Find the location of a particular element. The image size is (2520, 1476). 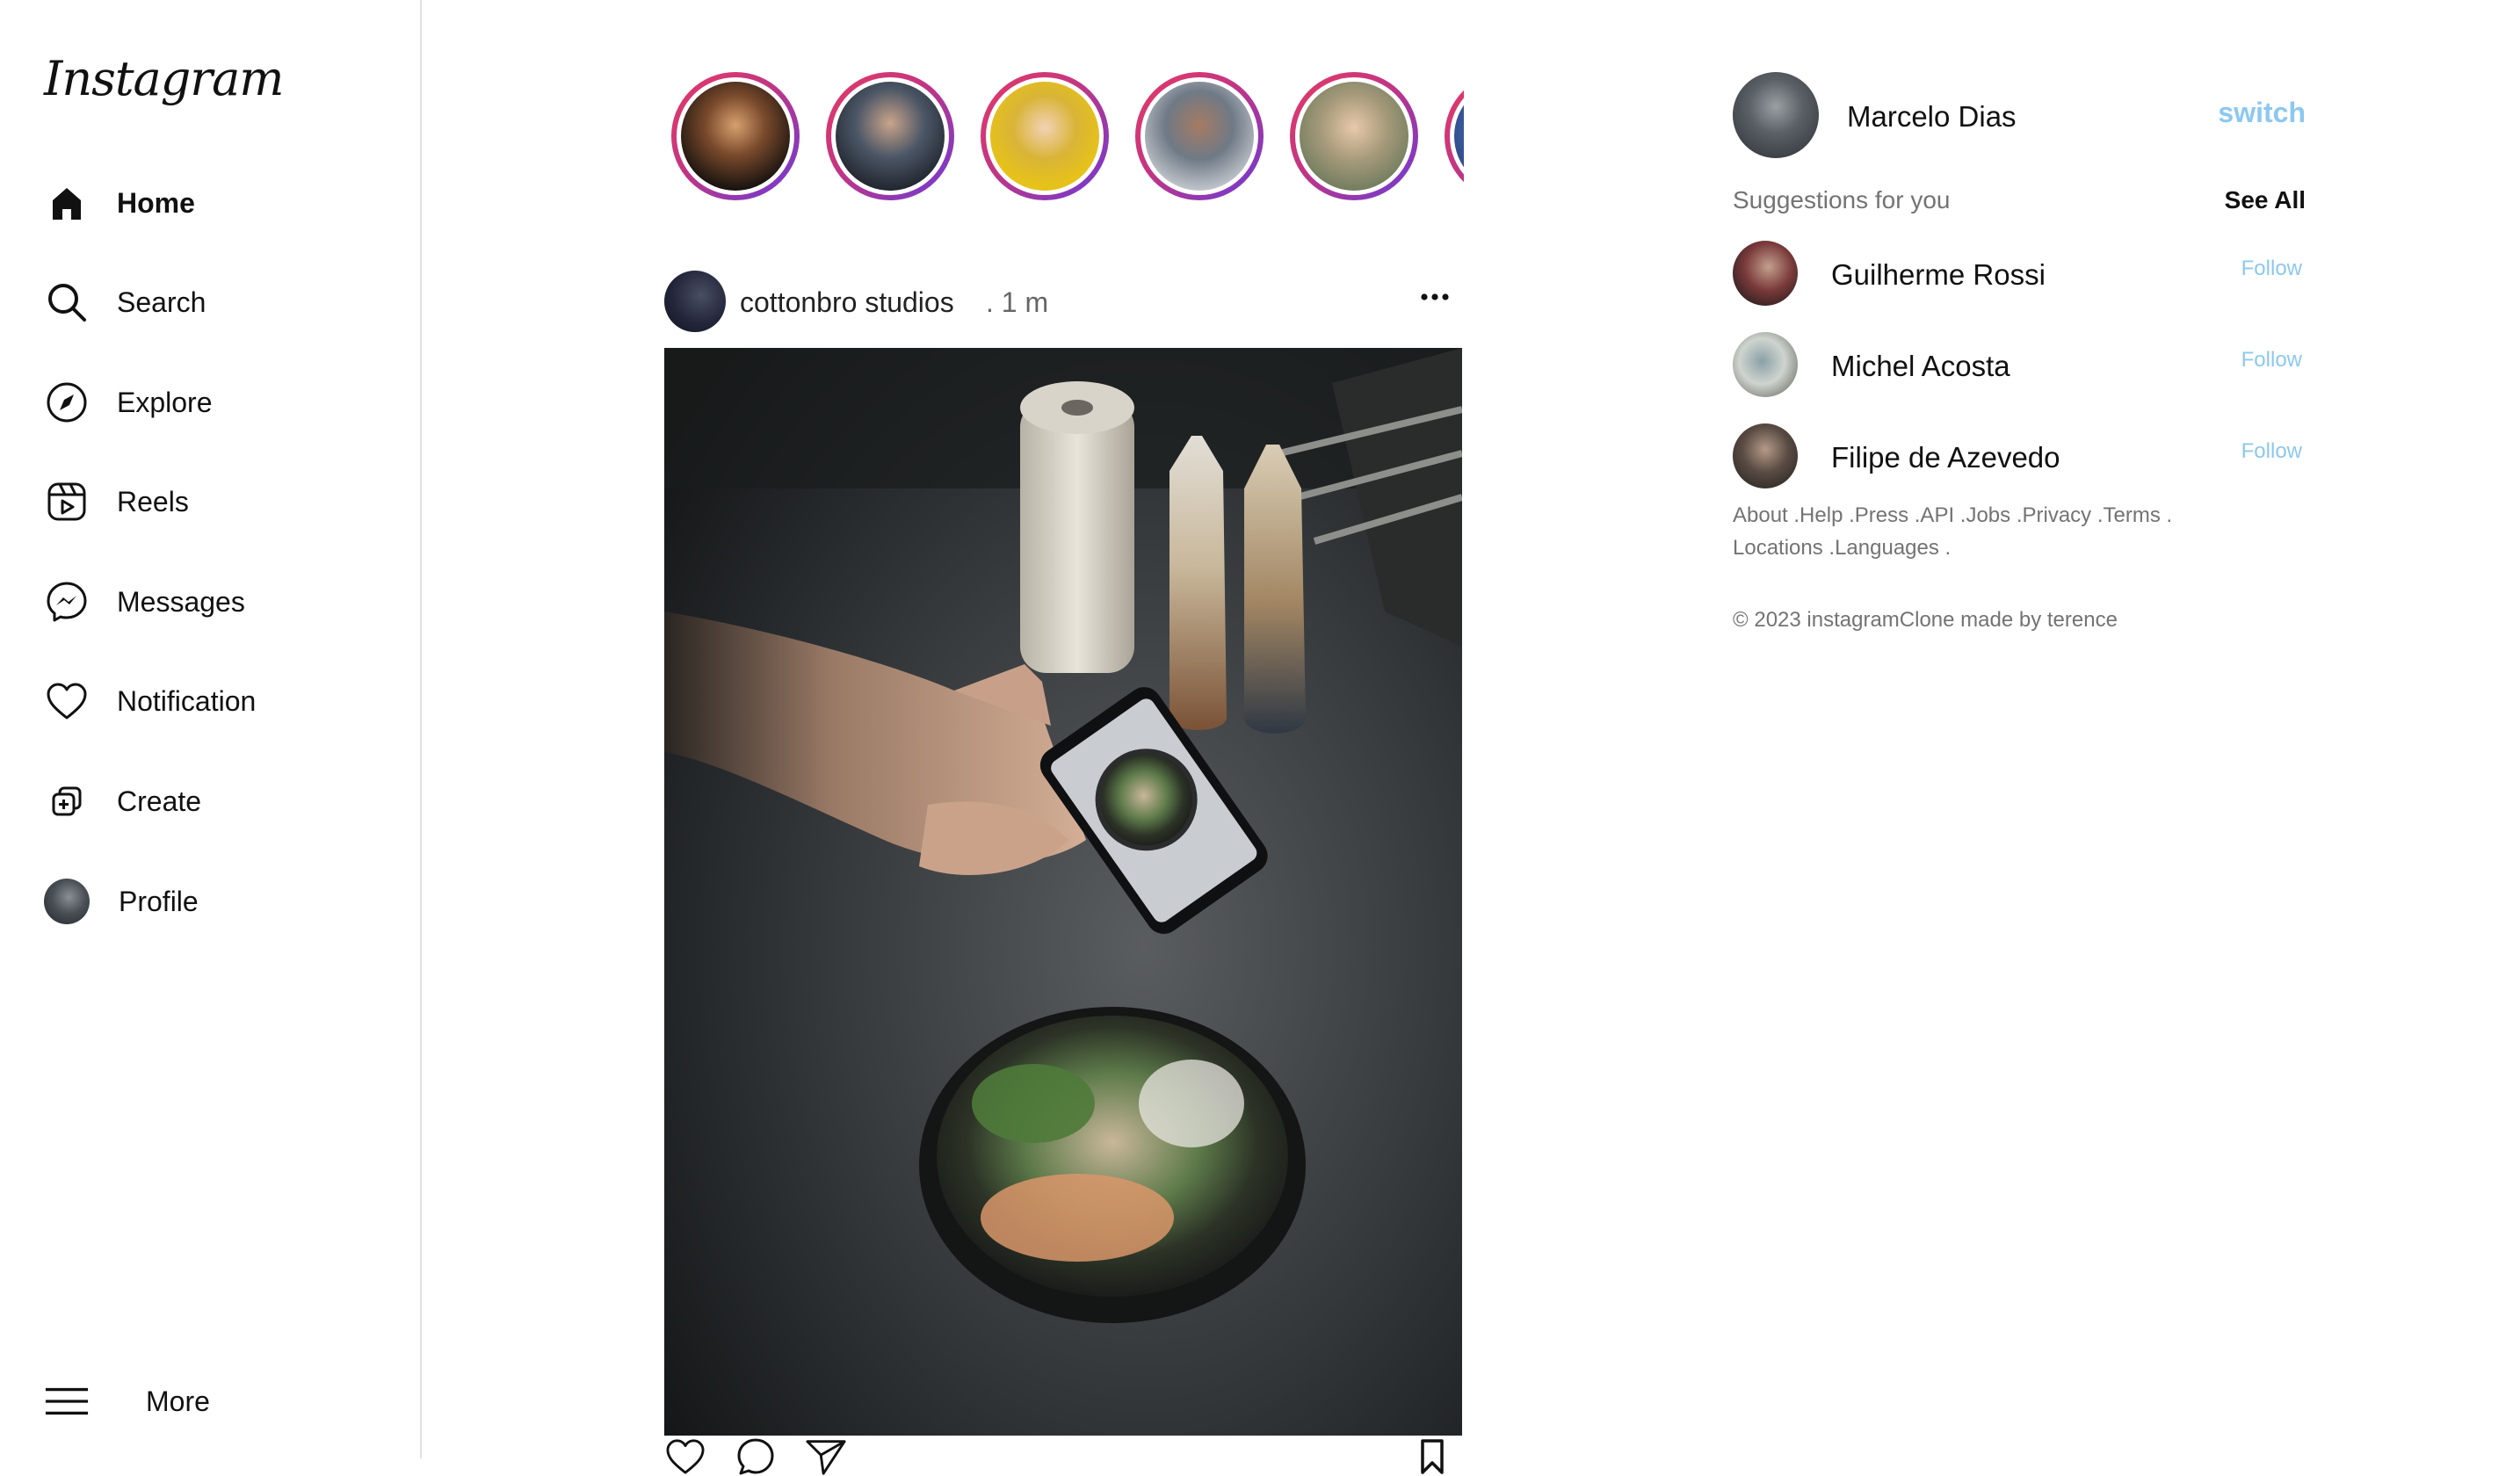

sidebar-item-label: Home is located at coordinates (156, 202).